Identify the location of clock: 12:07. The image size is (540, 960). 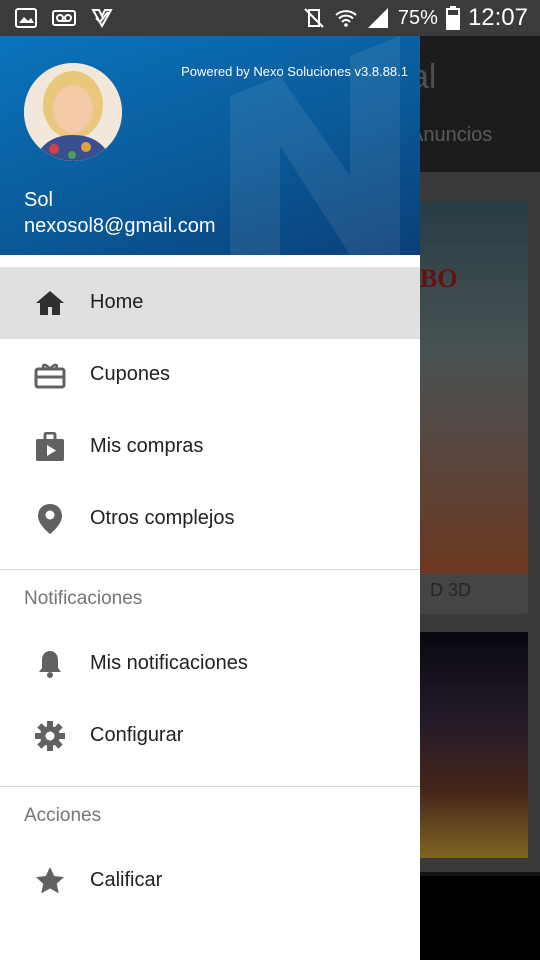
(497, 17).